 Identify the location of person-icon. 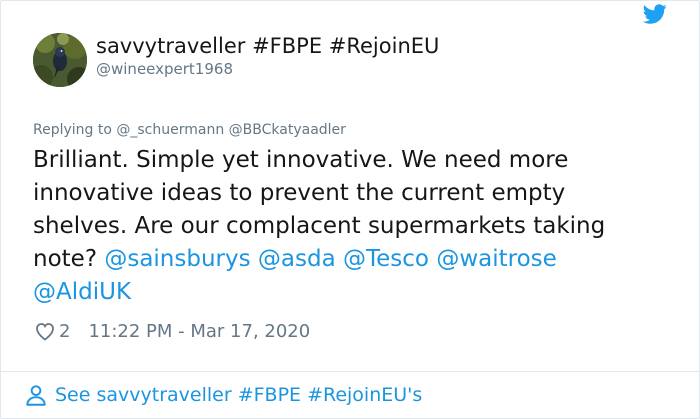
(36, 395).